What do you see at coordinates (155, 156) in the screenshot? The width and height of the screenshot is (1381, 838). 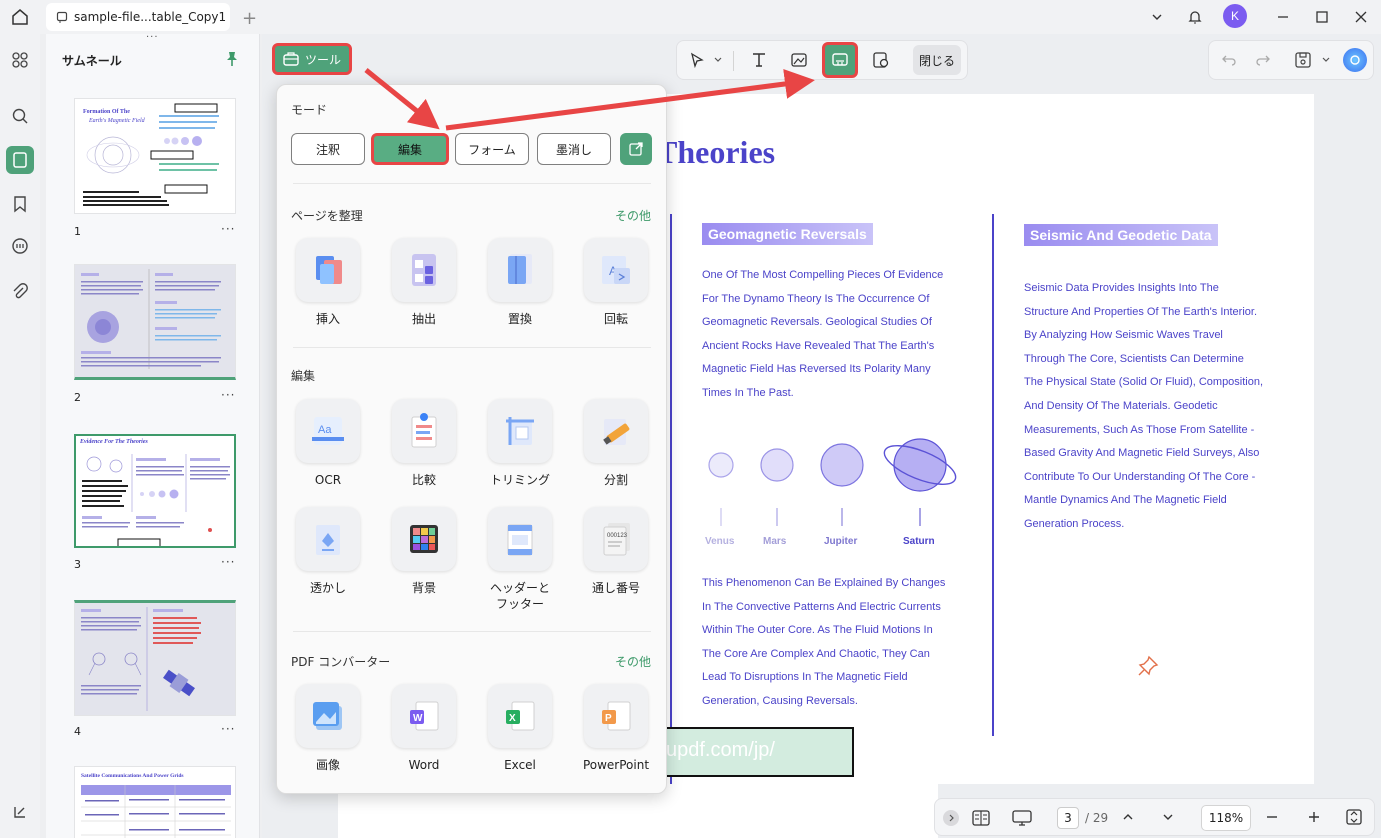 I see `page-thumbnail-1: Formation Of The Earth's Magnetic Field` at bounding box center [155, 156].